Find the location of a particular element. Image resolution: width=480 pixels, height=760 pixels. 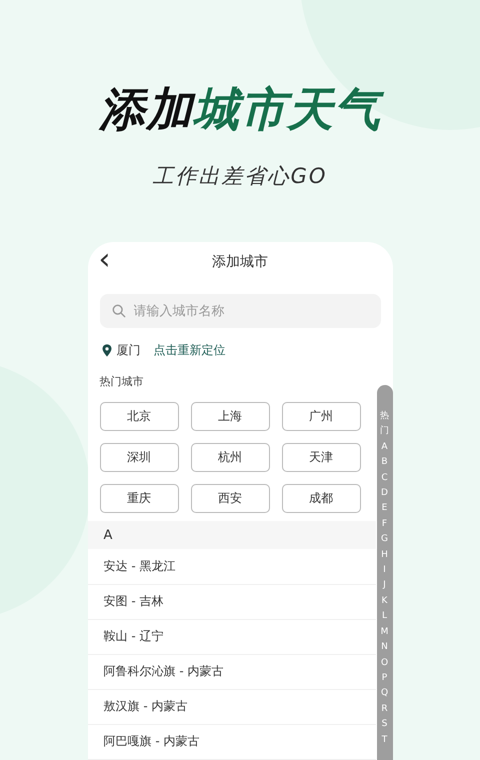

section-label: 热门城市 is located at coordinates (122, 381).